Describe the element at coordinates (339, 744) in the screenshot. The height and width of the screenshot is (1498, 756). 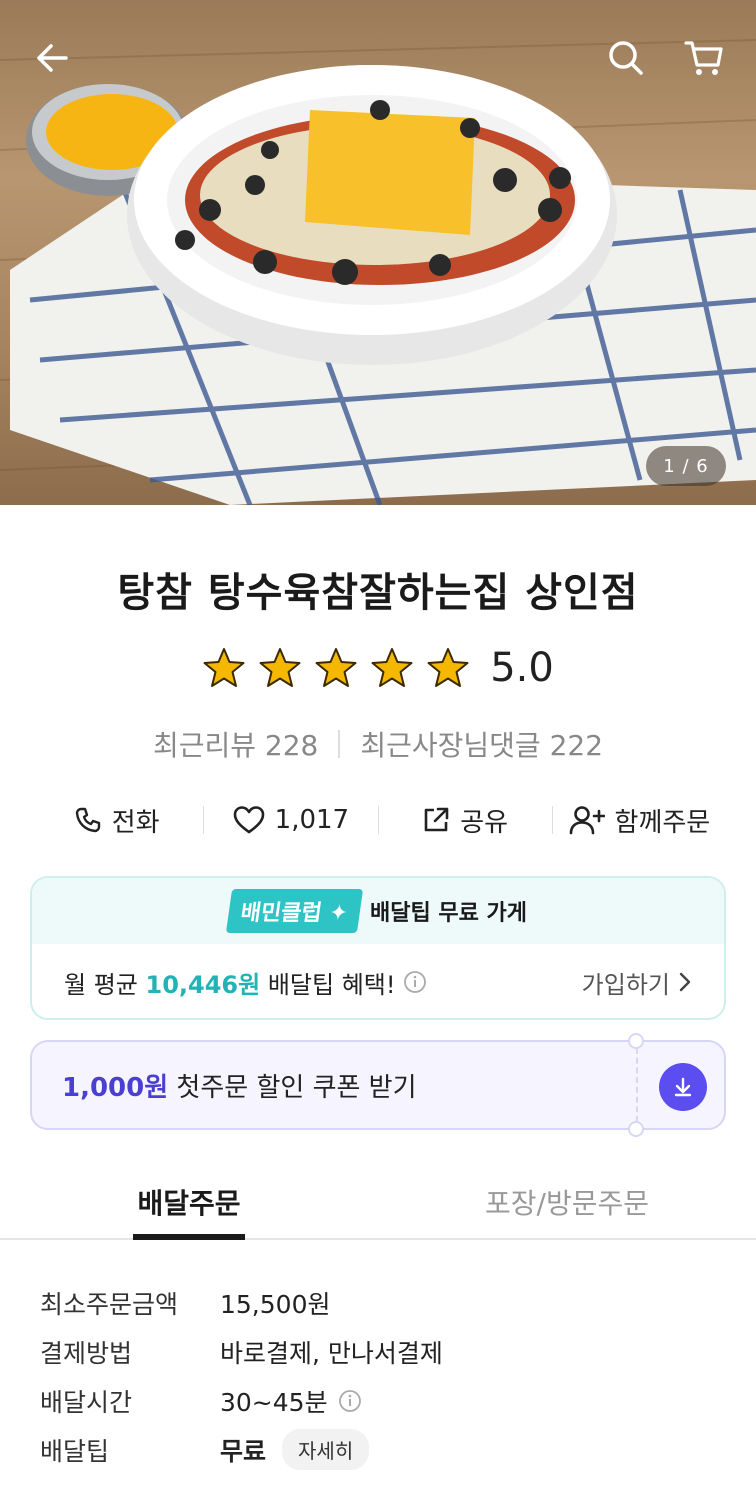
I see `divider` at that location.